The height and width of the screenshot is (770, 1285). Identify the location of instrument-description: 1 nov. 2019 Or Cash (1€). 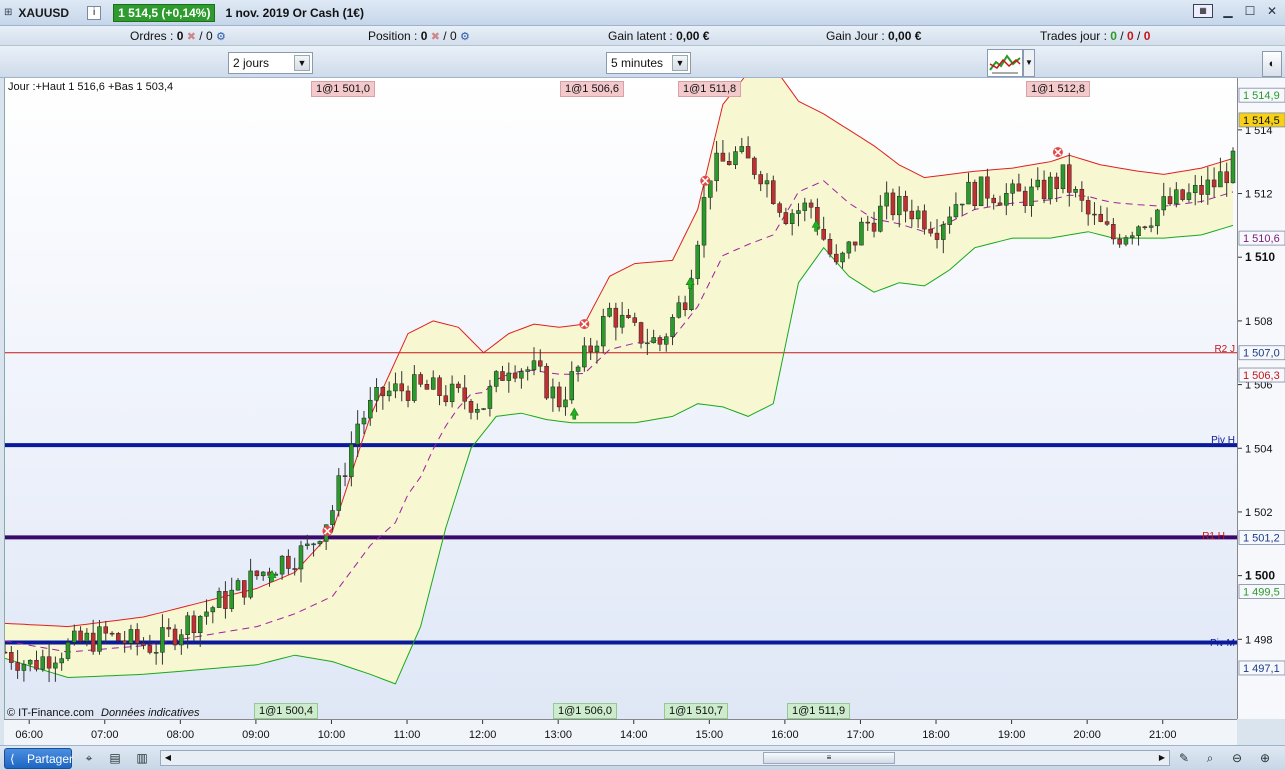
(294, 12).